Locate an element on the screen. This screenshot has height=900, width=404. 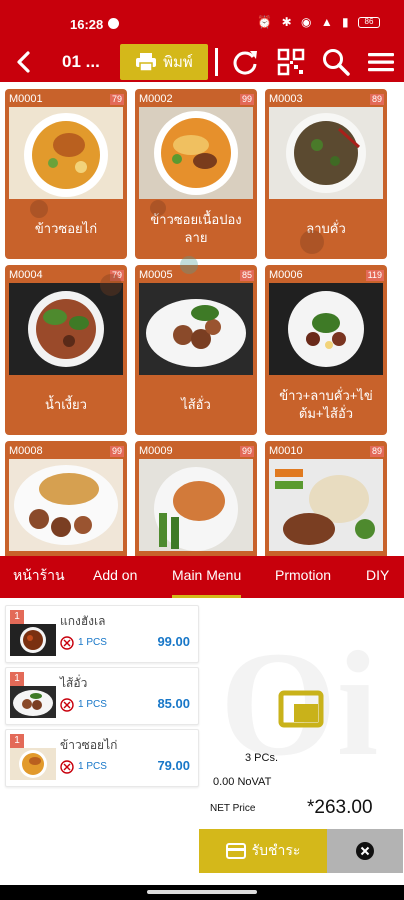
order-item-name: ข้าวซอยไก่ is located at coordinates (89, 745).